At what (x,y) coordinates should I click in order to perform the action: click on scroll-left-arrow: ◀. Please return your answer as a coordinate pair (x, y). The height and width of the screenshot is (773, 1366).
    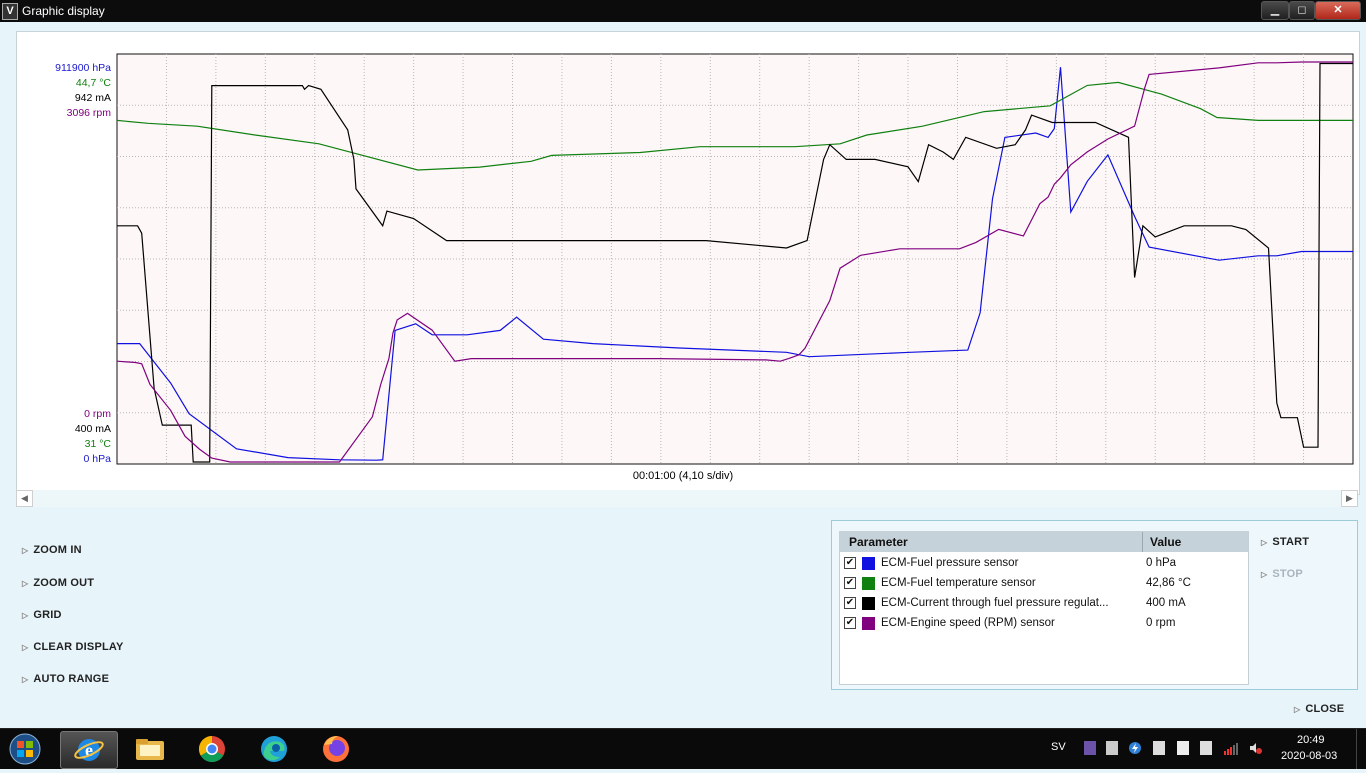
    Looking at the image, I should click on (24, 498).